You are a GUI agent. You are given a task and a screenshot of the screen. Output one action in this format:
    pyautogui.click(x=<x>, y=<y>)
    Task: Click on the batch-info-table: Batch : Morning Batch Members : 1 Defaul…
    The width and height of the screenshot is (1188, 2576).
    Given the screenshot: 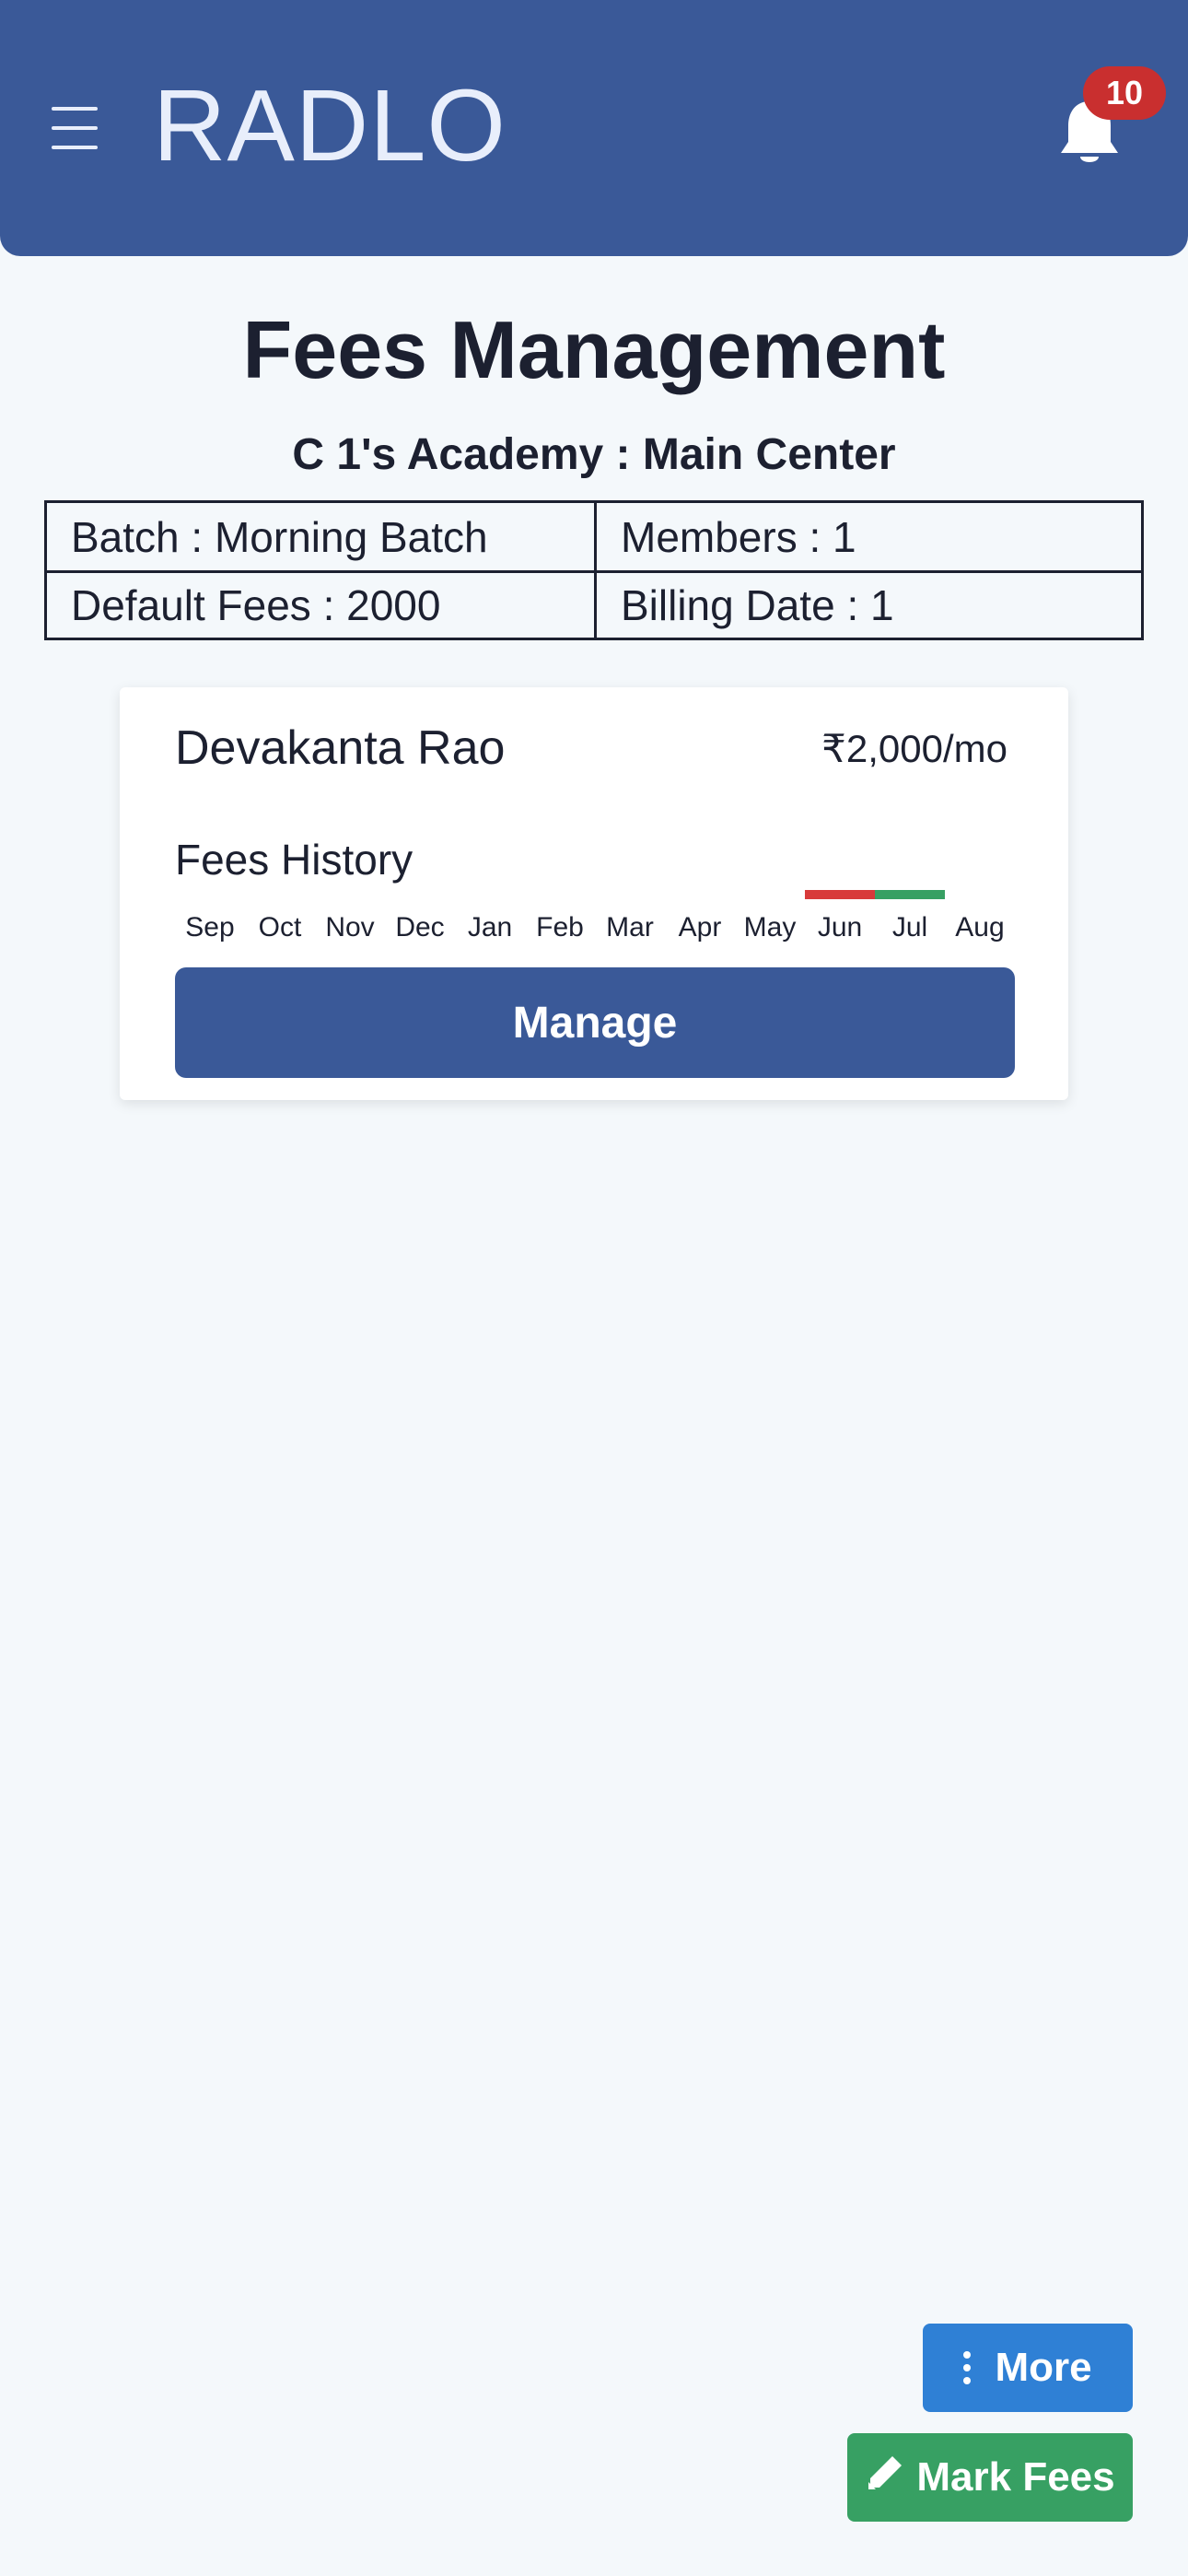 What is the action you would take?
    pyautogui.click(x=594, y=570)
    